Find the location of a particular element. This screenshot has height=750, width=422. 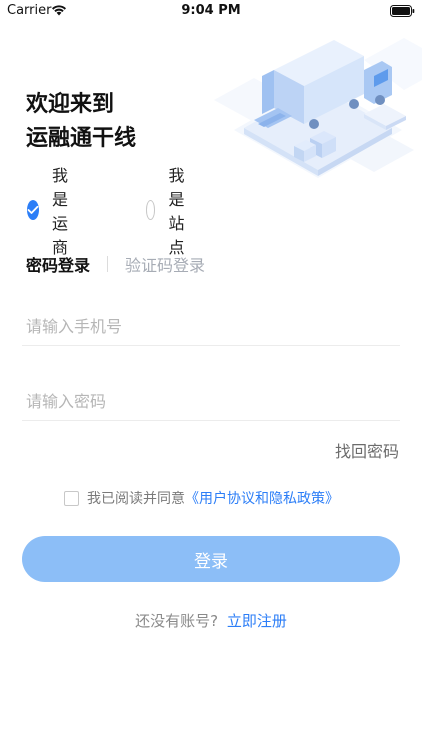

register-prompt: 还没有账号? is located at coordinates (177, 621).